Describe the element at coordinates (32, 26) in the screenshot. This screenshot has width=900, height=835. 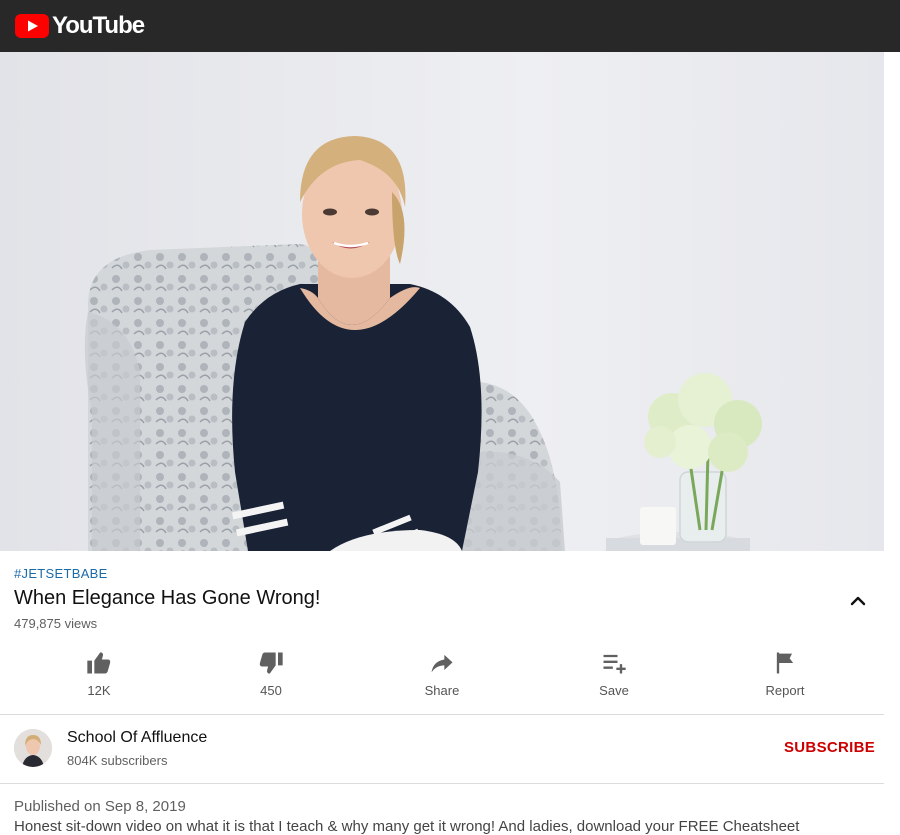
I see `youtube-play-logo-icon` at that location.